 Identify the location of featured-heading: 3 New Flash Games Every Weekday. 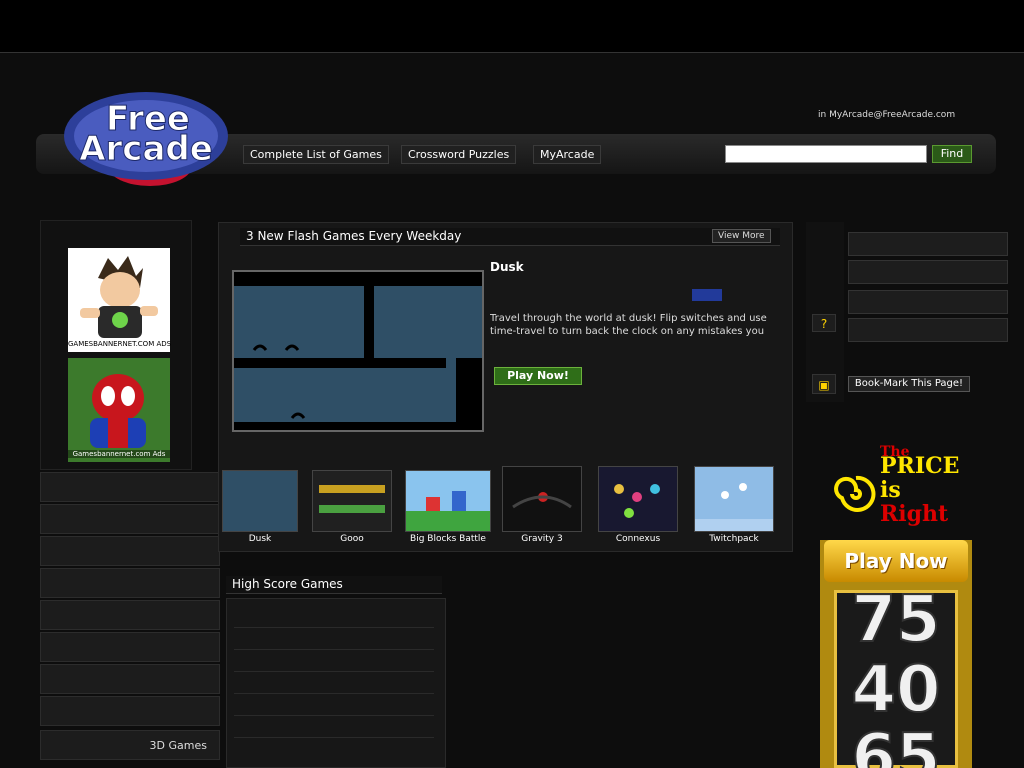
(510, 237).